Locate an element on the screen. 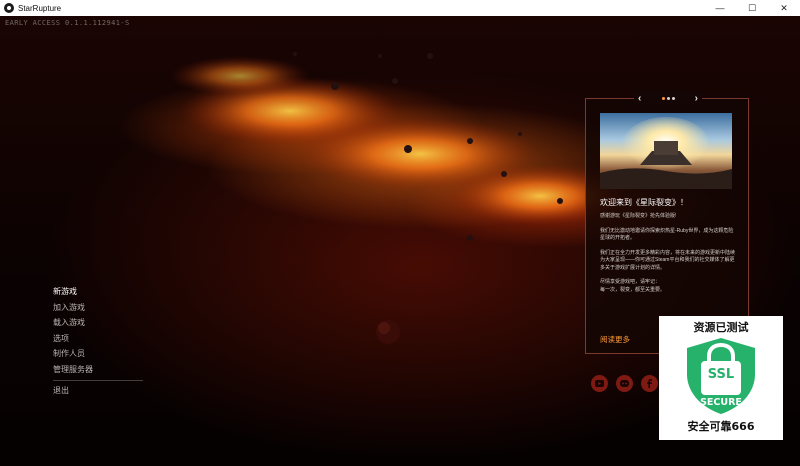 This screenshot has width=800, height=466. social-links is located at coordinates (624, 383).